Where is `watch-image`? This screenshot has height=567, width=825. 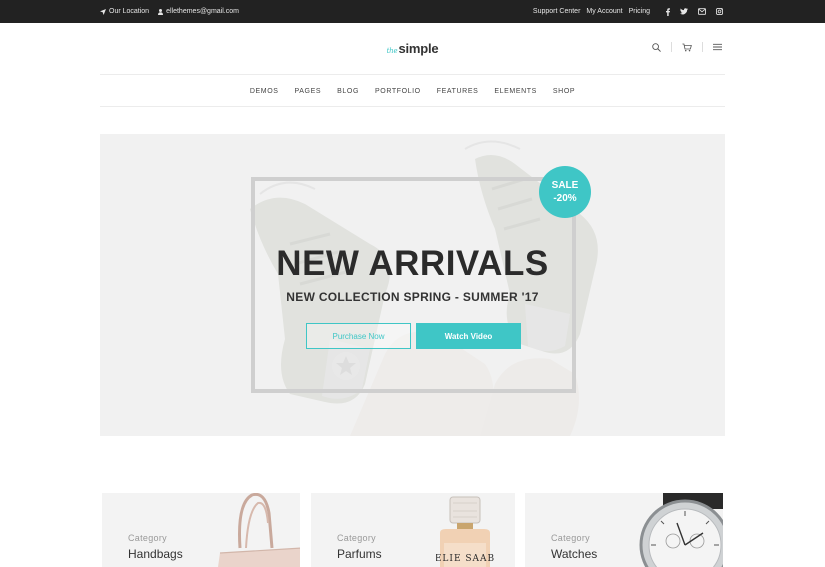
watch-image is located at coordinates (681, 530).